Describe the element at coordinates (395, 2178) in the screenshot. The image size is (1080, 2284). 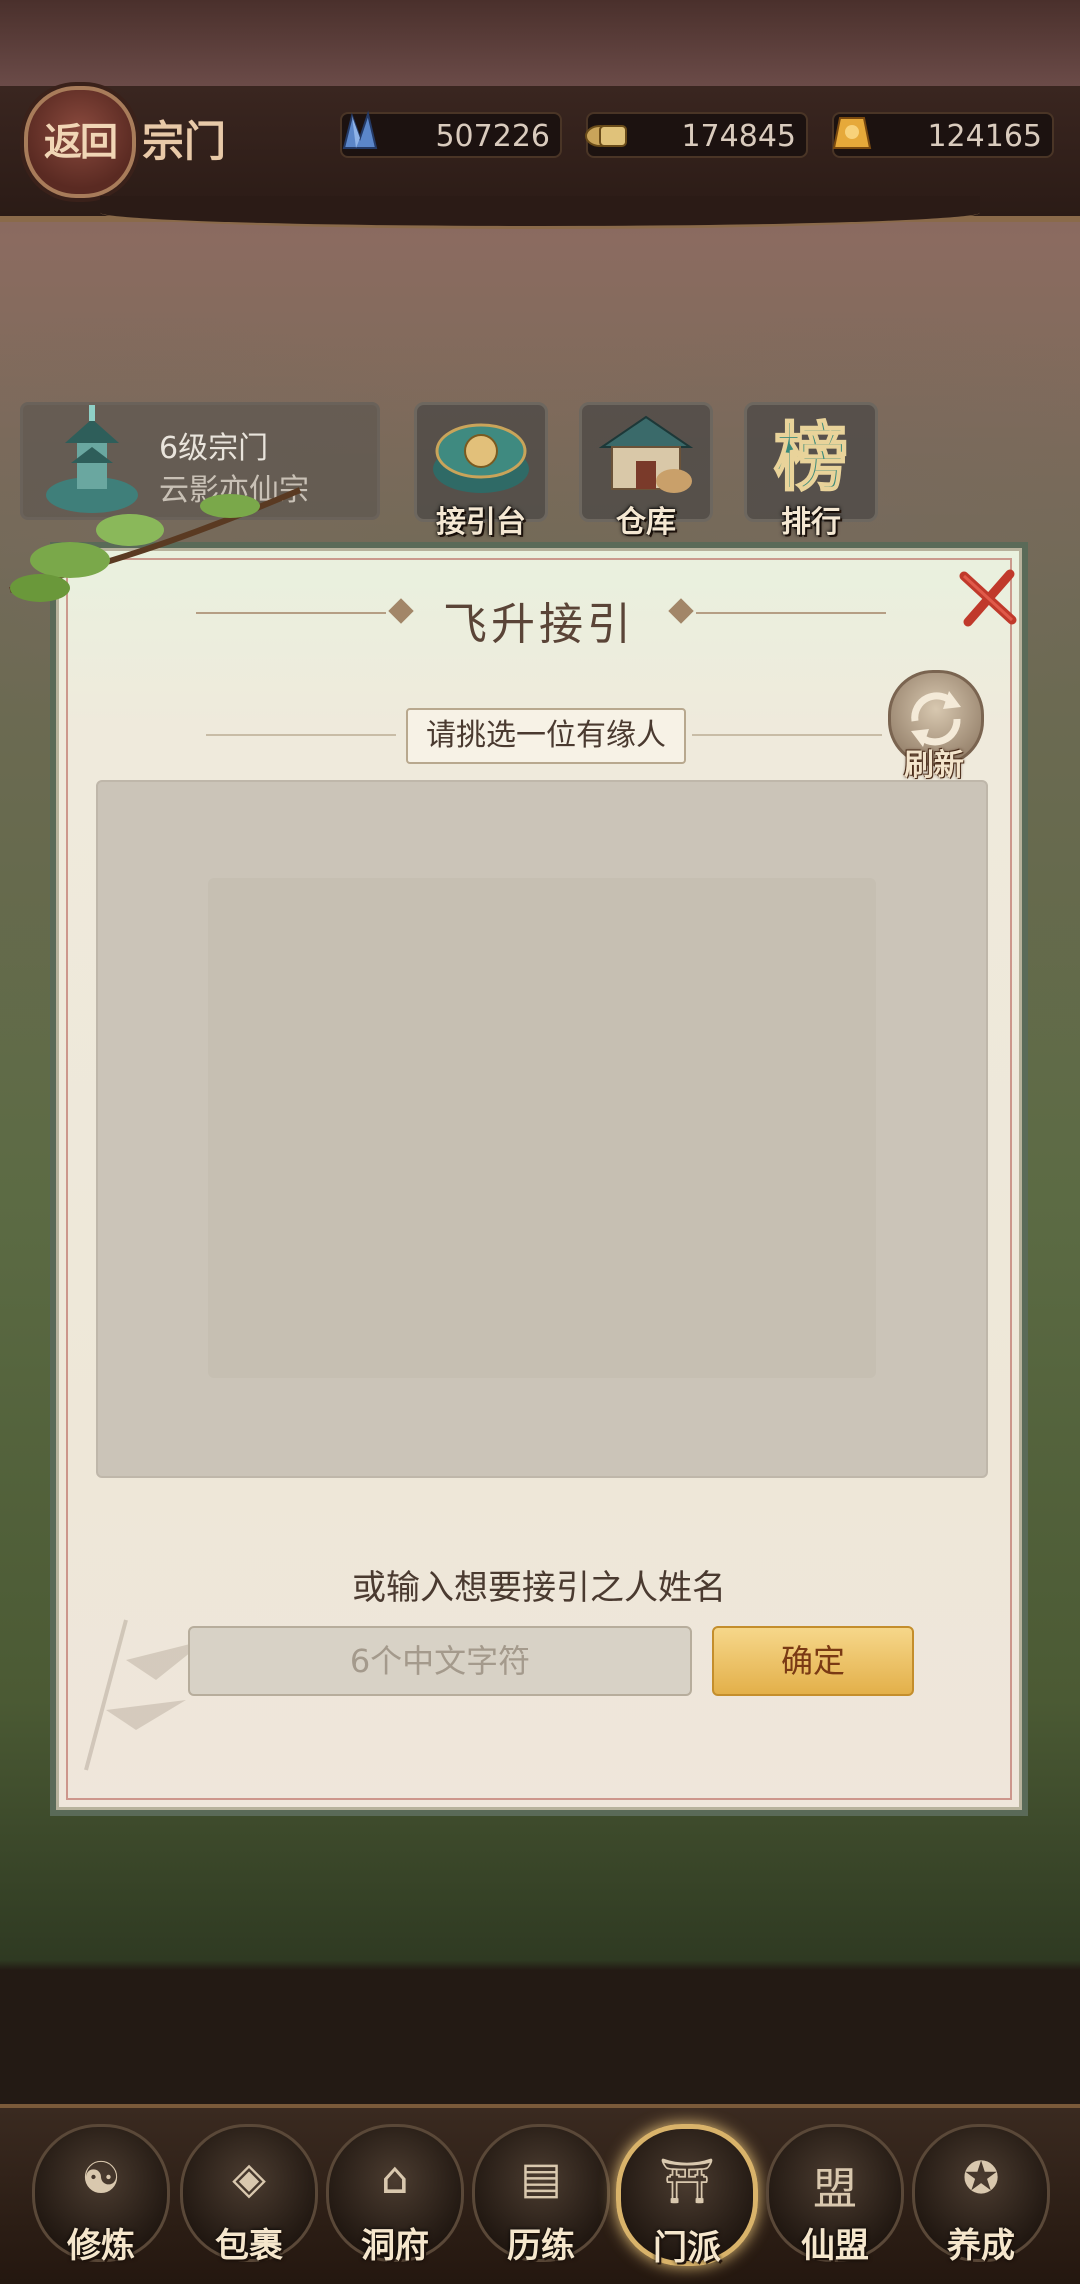
I see `cave-house-icon: ⌂` at that location.